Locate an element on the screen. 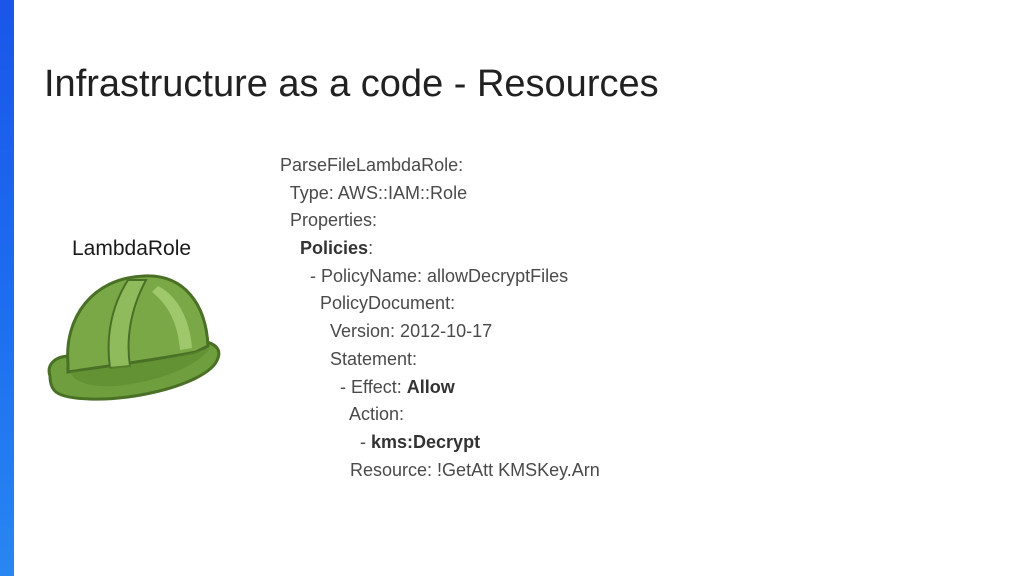 Image resolution: width=1024 pixels, height=576 pixels. accent-bar is located at coordinates (7, 288).